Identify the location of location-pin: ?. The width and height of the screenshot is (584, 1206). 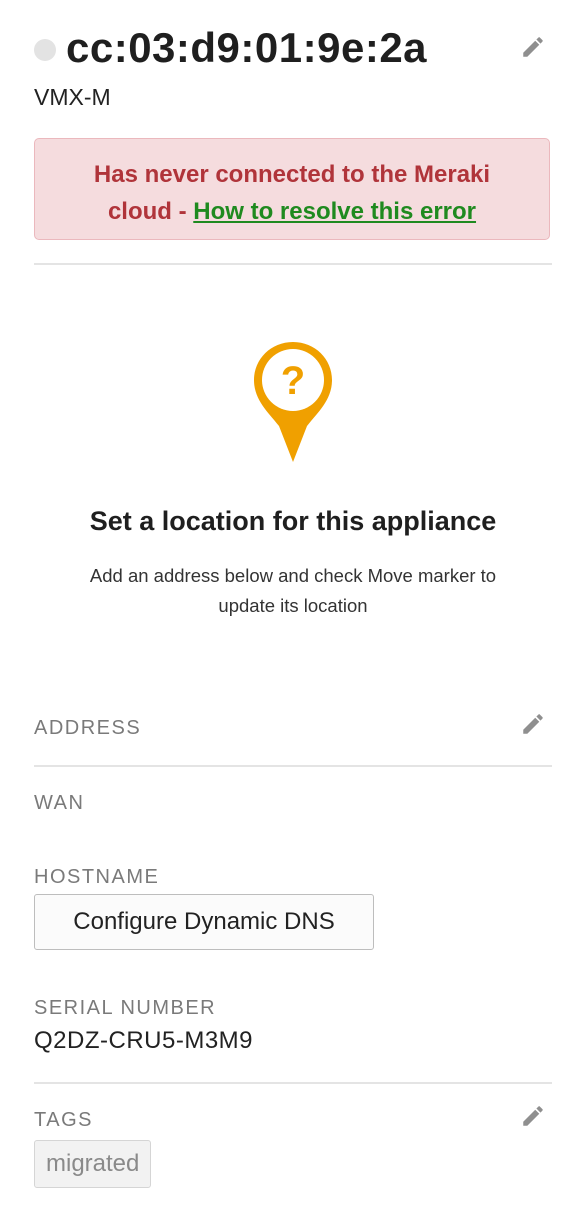
(293, 402).